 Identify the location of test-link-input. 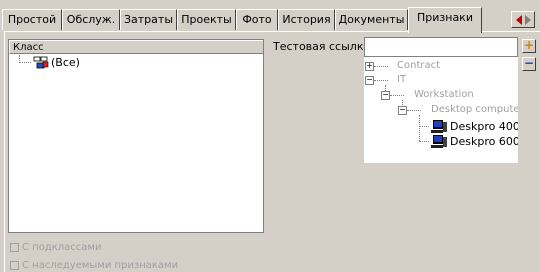
(441, 47).